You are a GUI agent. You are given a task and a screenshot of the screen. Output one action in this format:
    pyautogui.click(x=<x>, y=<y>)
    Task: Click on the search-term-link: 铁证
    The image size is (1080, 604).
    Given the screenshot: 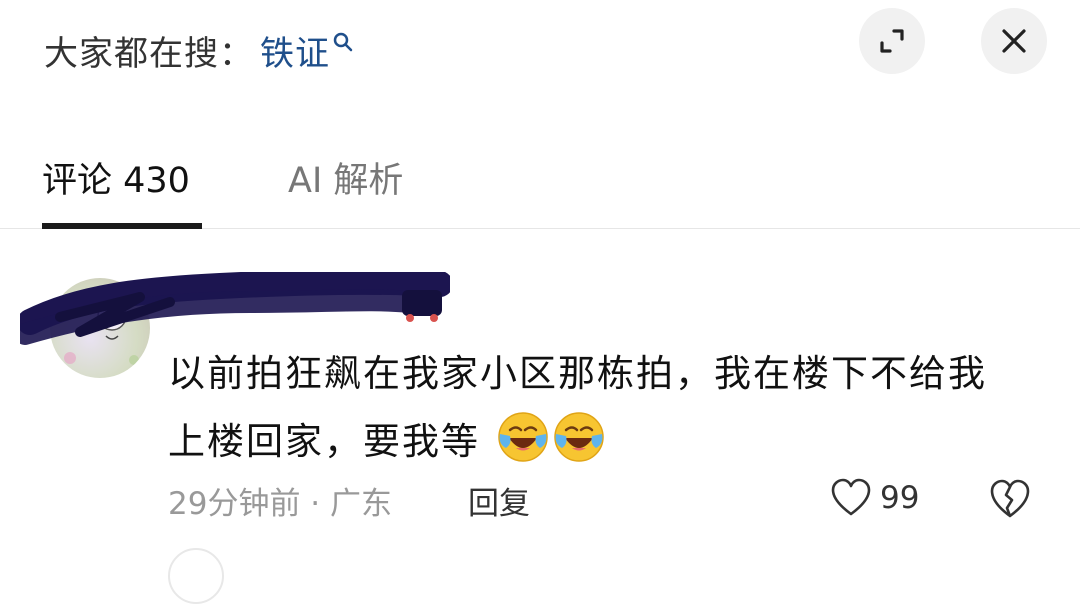 What is the action you would take?
    pyautogui.click(x=295, y=50)
    